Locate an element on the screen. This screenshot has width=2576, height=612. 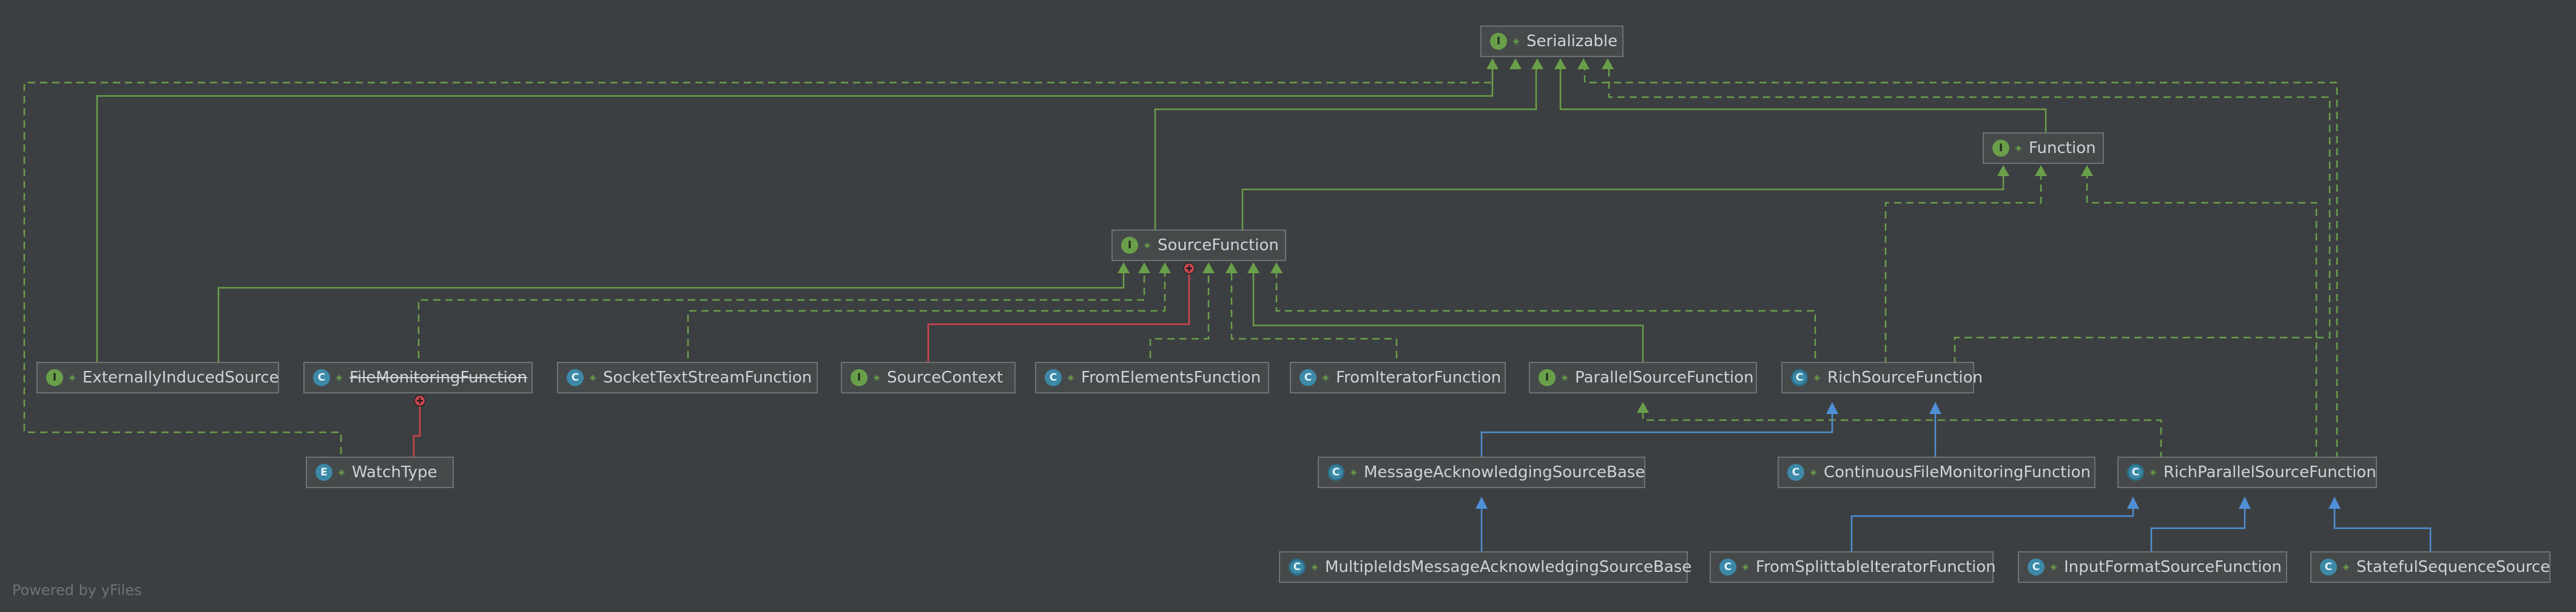
node-file-monitoring-function: C ◈ FileMonitoringFunction is located at coordinates (418, 377).